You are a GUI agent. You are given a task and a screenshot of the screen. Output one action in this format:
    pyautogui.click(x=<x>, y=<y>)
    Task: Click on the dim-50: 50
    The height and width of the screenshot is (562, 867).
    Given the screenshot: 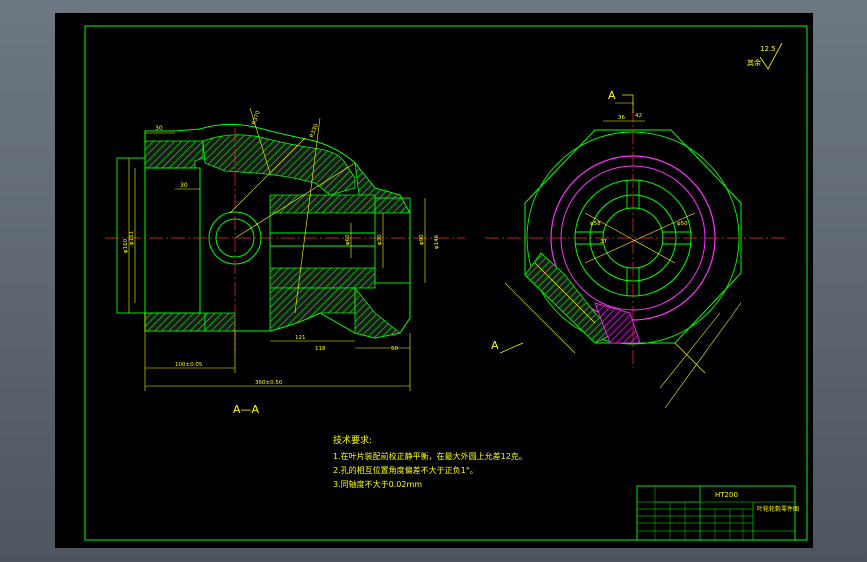 What is the action you would take?
    pyautogui.click(x=394, y=349)
    